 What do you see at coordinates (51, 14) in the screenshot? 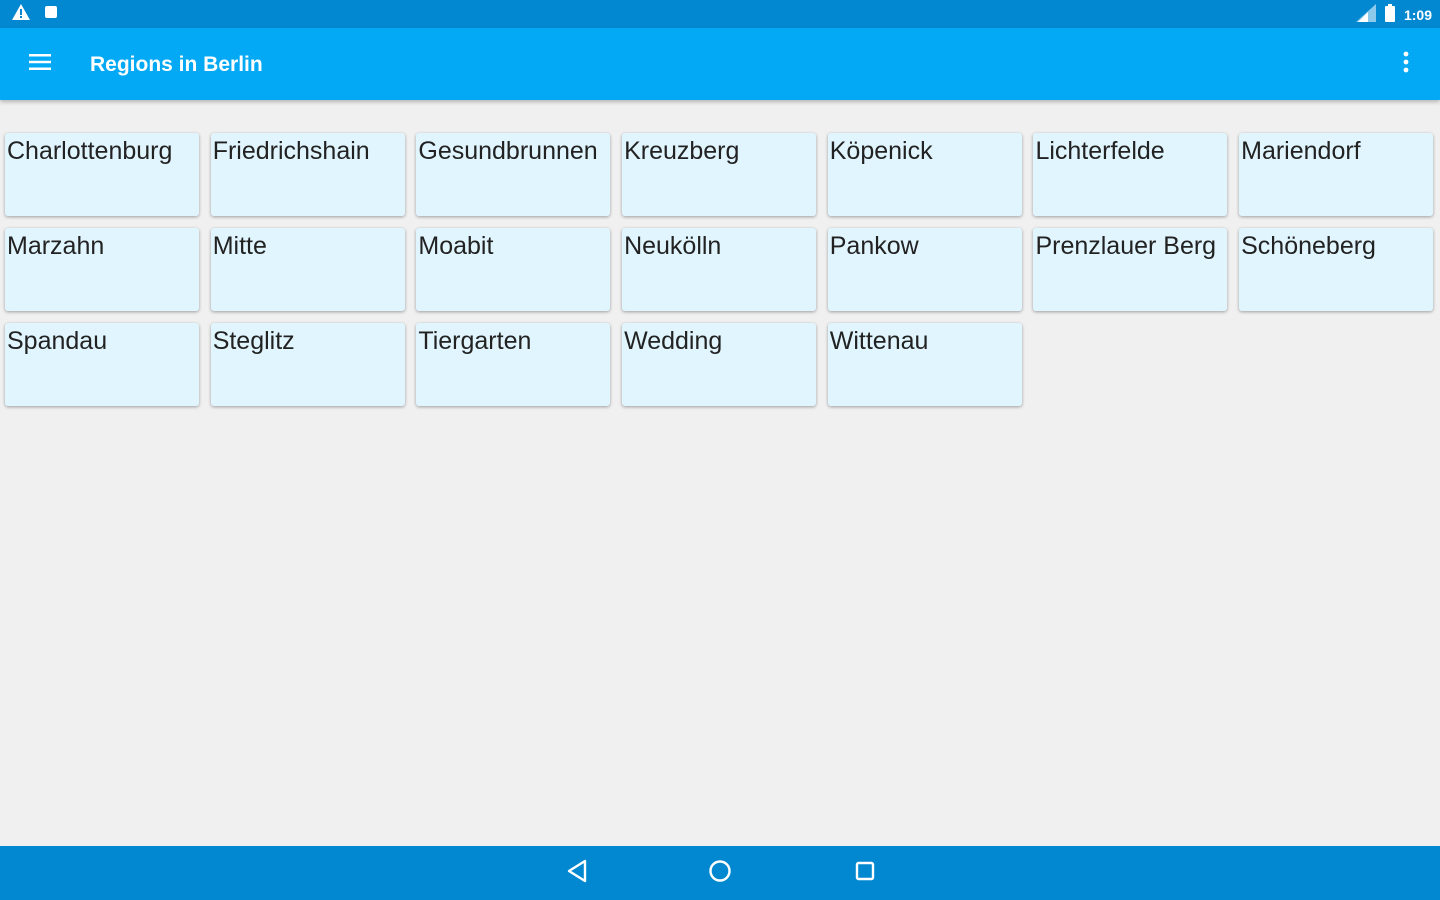
I see `notification-square-icon` at bounding box center [51, 14].